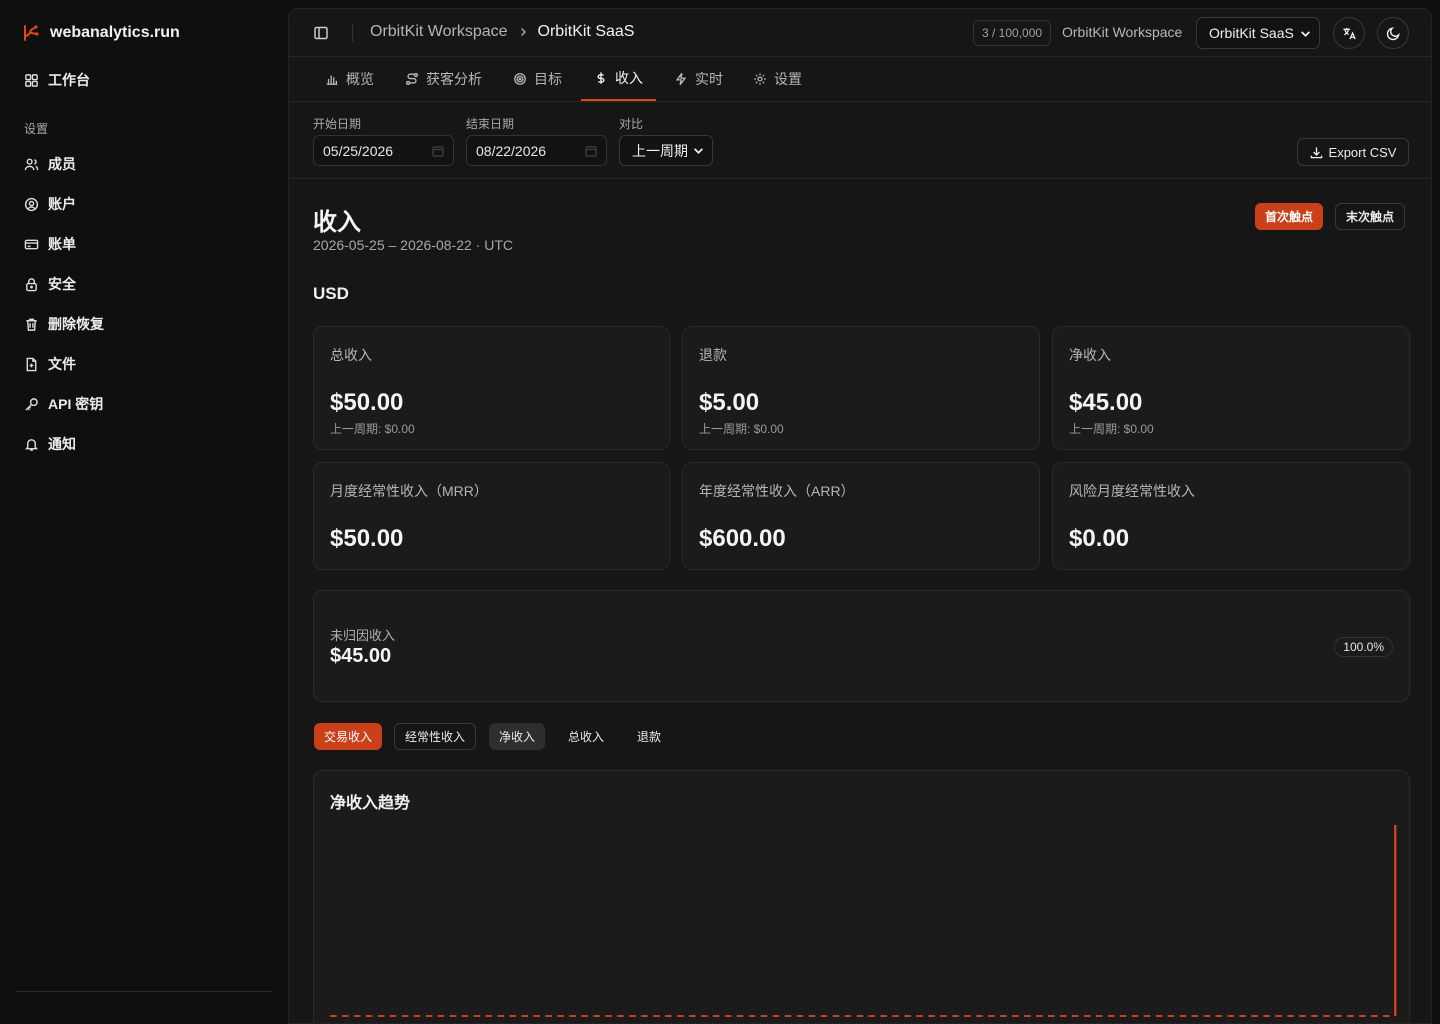 The image size is (1440, 1024). What do you see at coordinates (31, 364) in the screenshot?
I see `file-icon` at bounding box center [31, 364].